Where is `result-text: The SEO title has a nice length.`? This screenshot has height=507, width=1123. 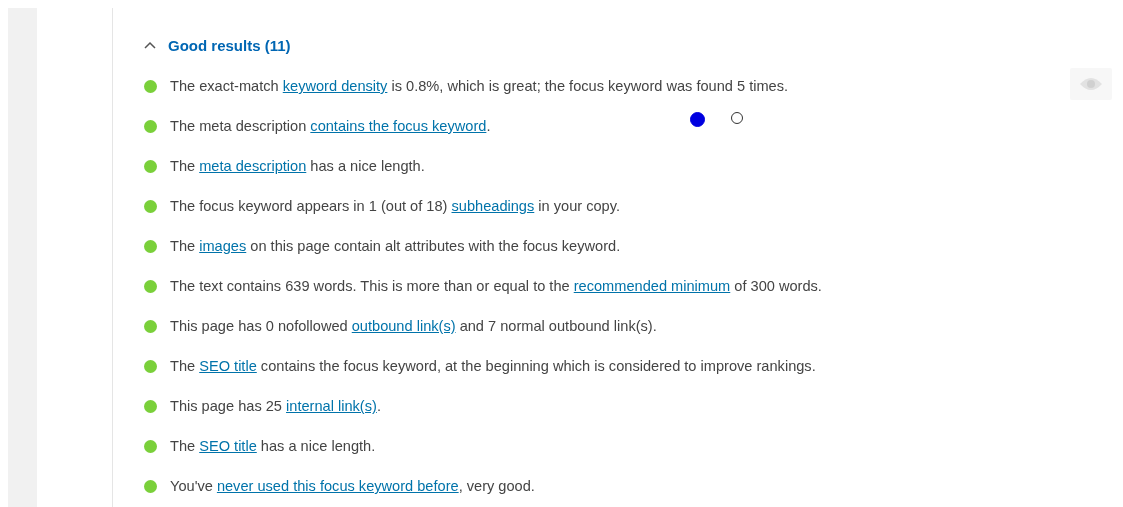 result-text: The SEO title has a nice length. is located at coordinates (273, 446).